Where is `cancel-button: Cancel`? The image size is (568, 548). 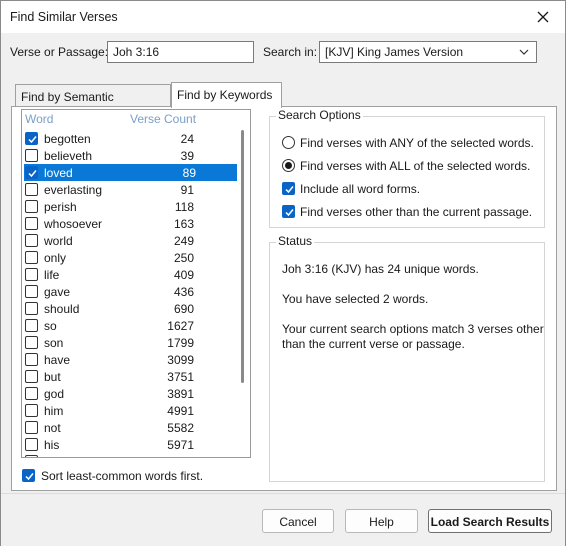 cancel-button: Cancel is located at coordinates (298, 521).